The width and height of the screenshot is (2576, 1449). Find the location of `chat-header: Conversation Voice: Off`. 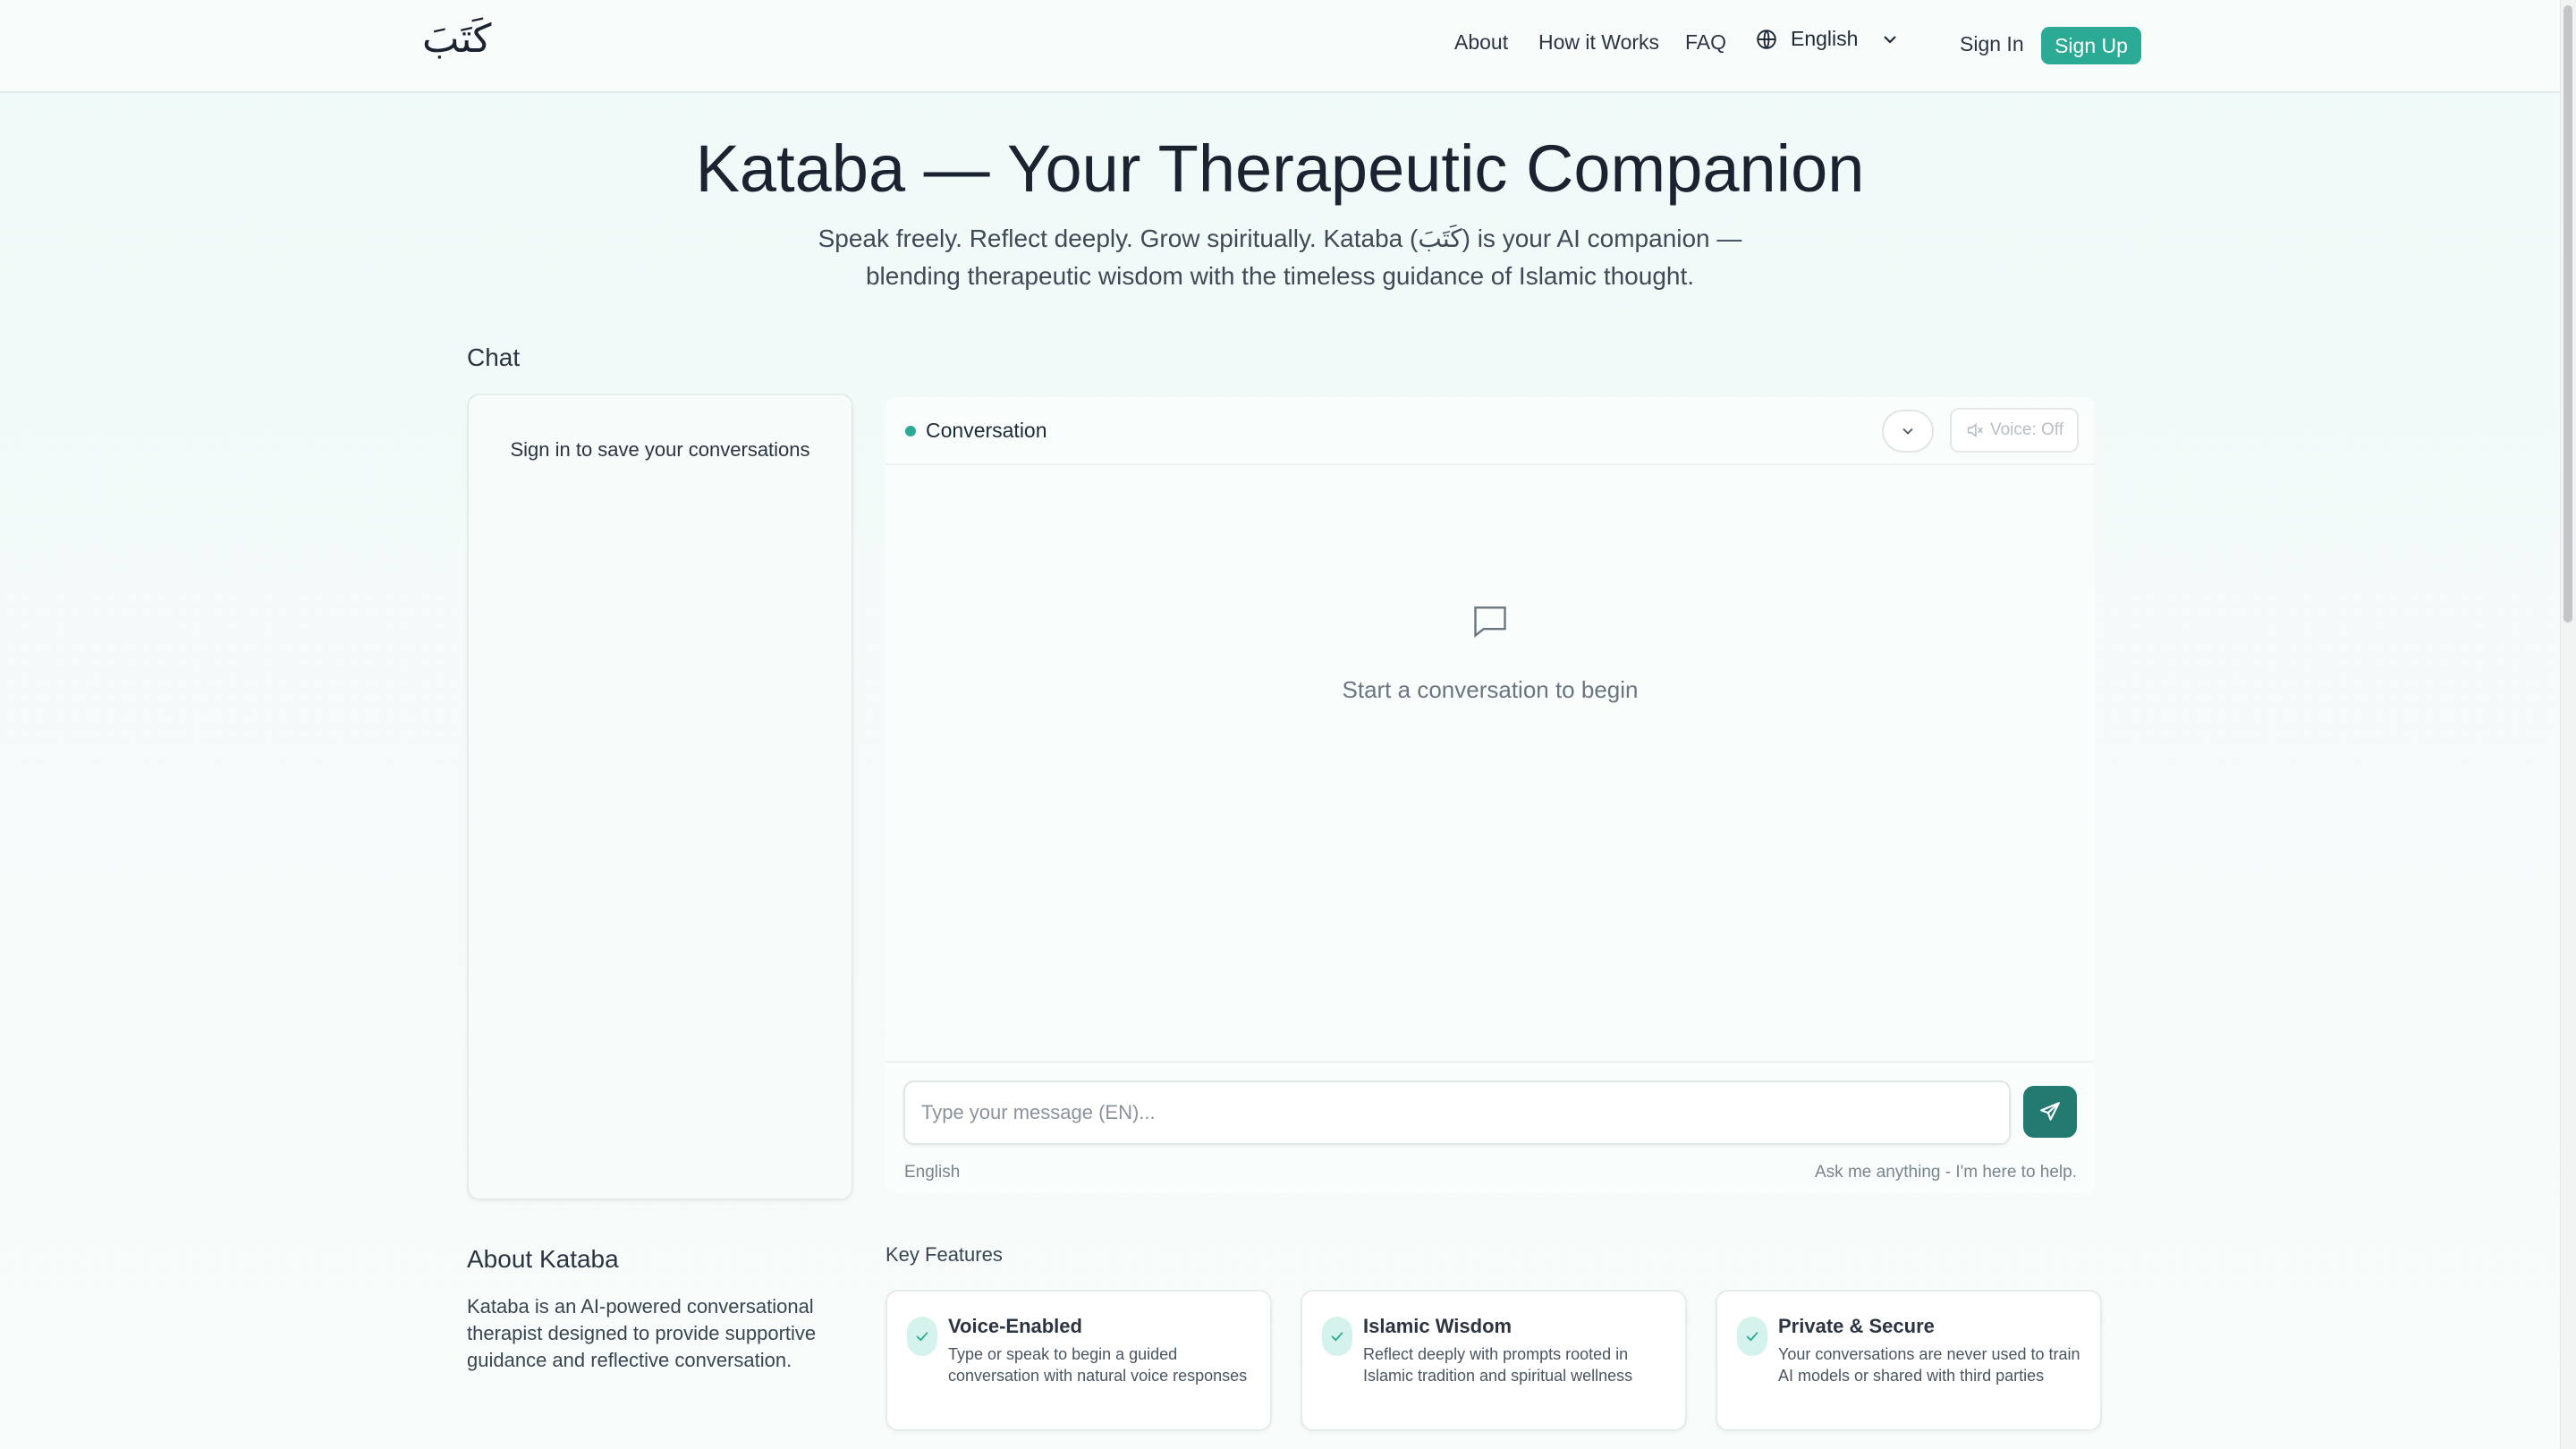

chat-header: Conversation Voice: Off is located at coordinates (1490, 431).